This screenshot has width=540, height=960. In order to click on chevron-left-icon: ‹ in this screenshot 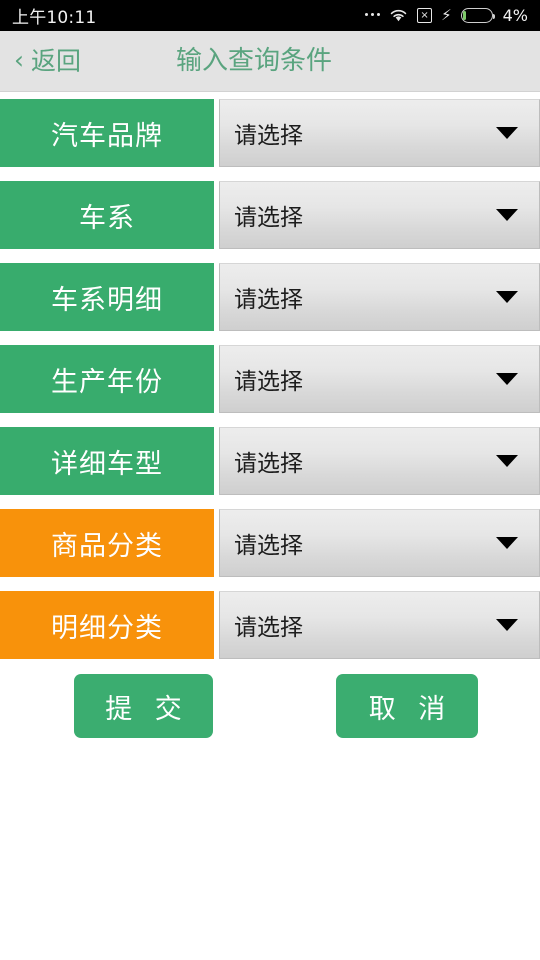, I will do `click(19, 60)`.